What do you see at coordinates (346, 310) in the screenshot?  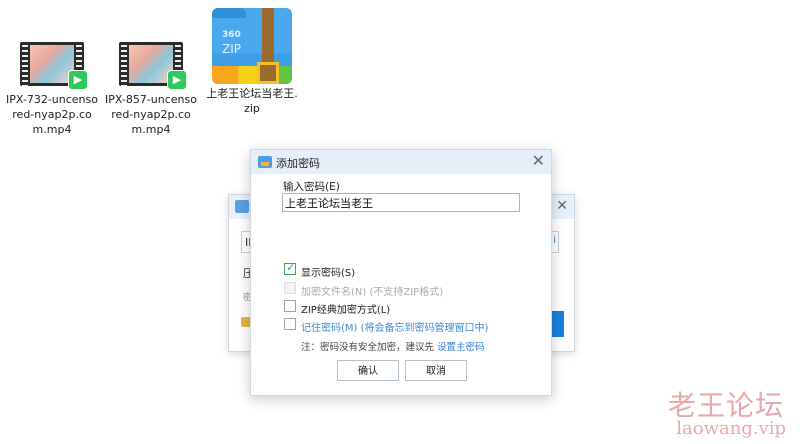 I see `zip-classic-encryption-label: ZIP经典加密方式(L)` at bounding box center [346, 310].